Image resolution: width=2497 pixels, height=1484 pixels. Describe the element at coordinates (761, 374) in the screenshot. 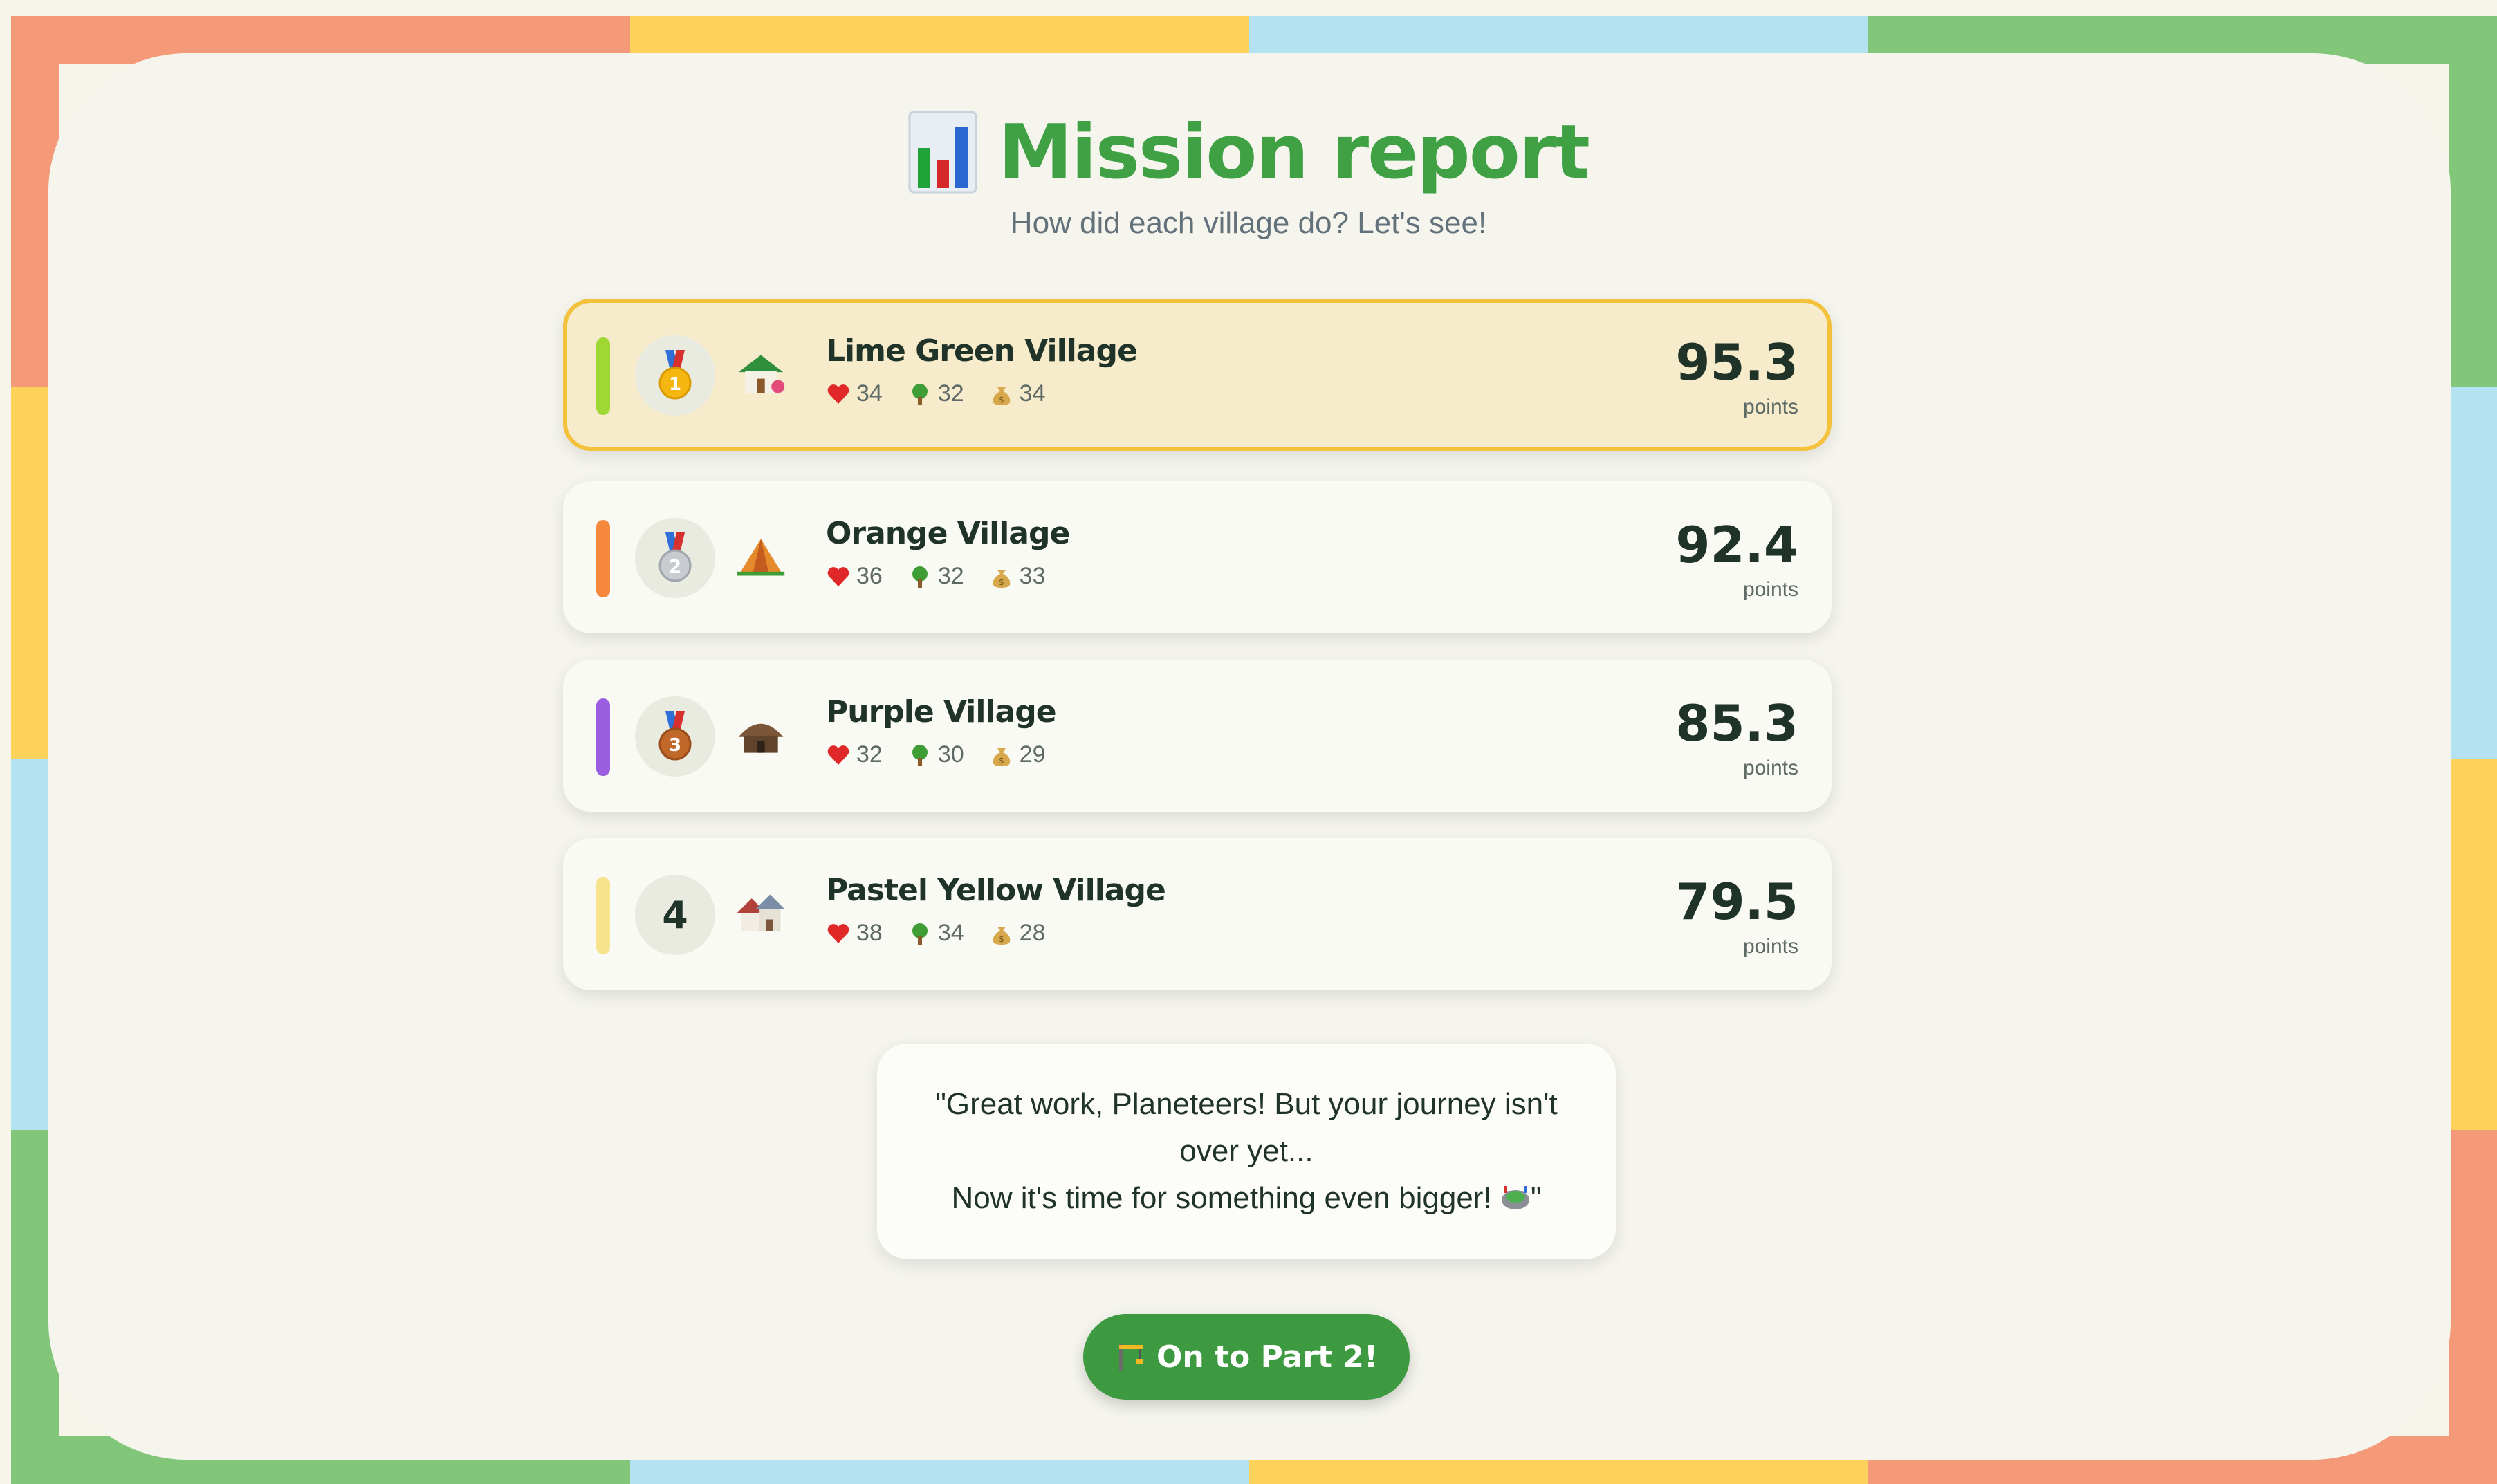

I see `house-with-garden-icon` at that location.